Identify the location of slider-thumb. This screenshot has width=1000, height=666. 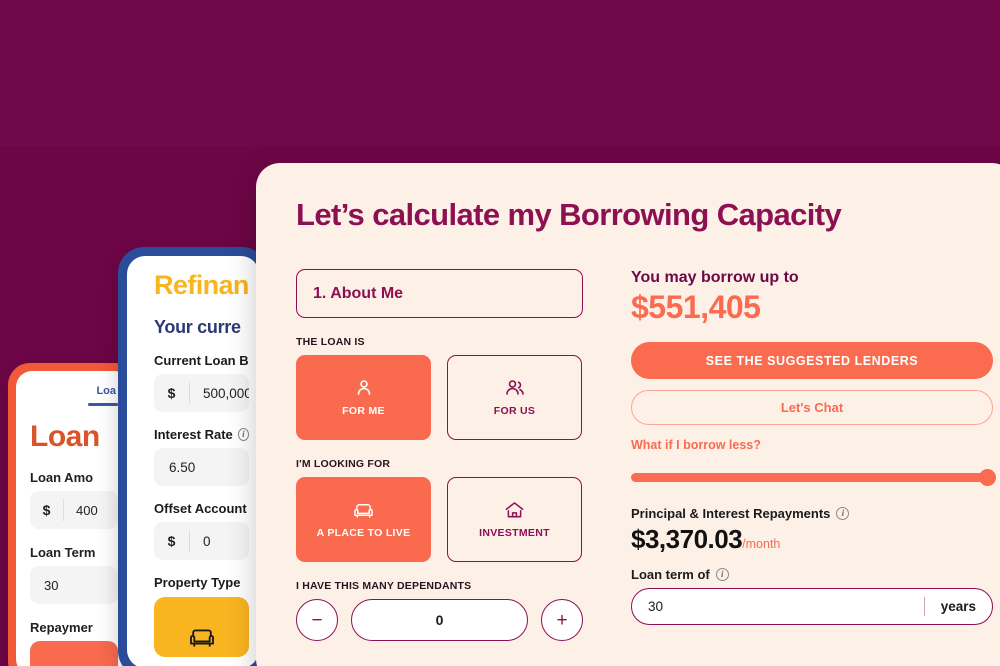
(987, 477).